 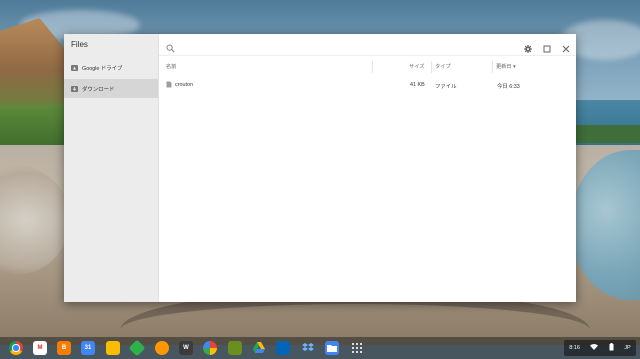 I want to click on column-header-type: タイプ, so click(x=443, y=66).